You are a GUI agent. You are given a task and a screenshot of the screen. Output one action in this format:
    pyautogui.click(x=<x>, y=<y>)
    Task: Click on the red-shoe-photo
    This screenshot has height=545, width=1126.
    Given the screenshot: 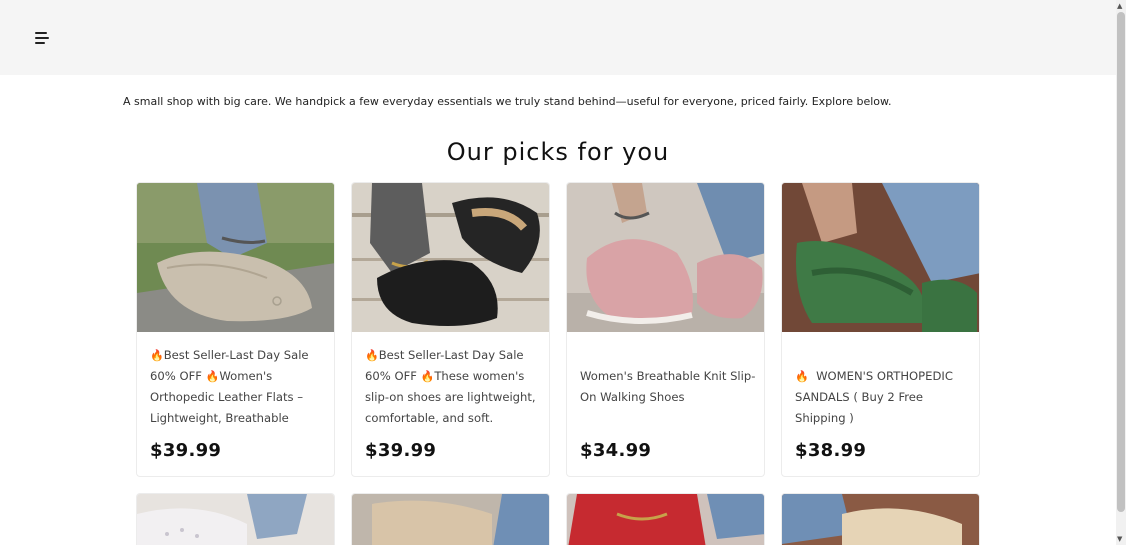 What is the action you would take?
    pyautogui.click(x=666, y=519)
    